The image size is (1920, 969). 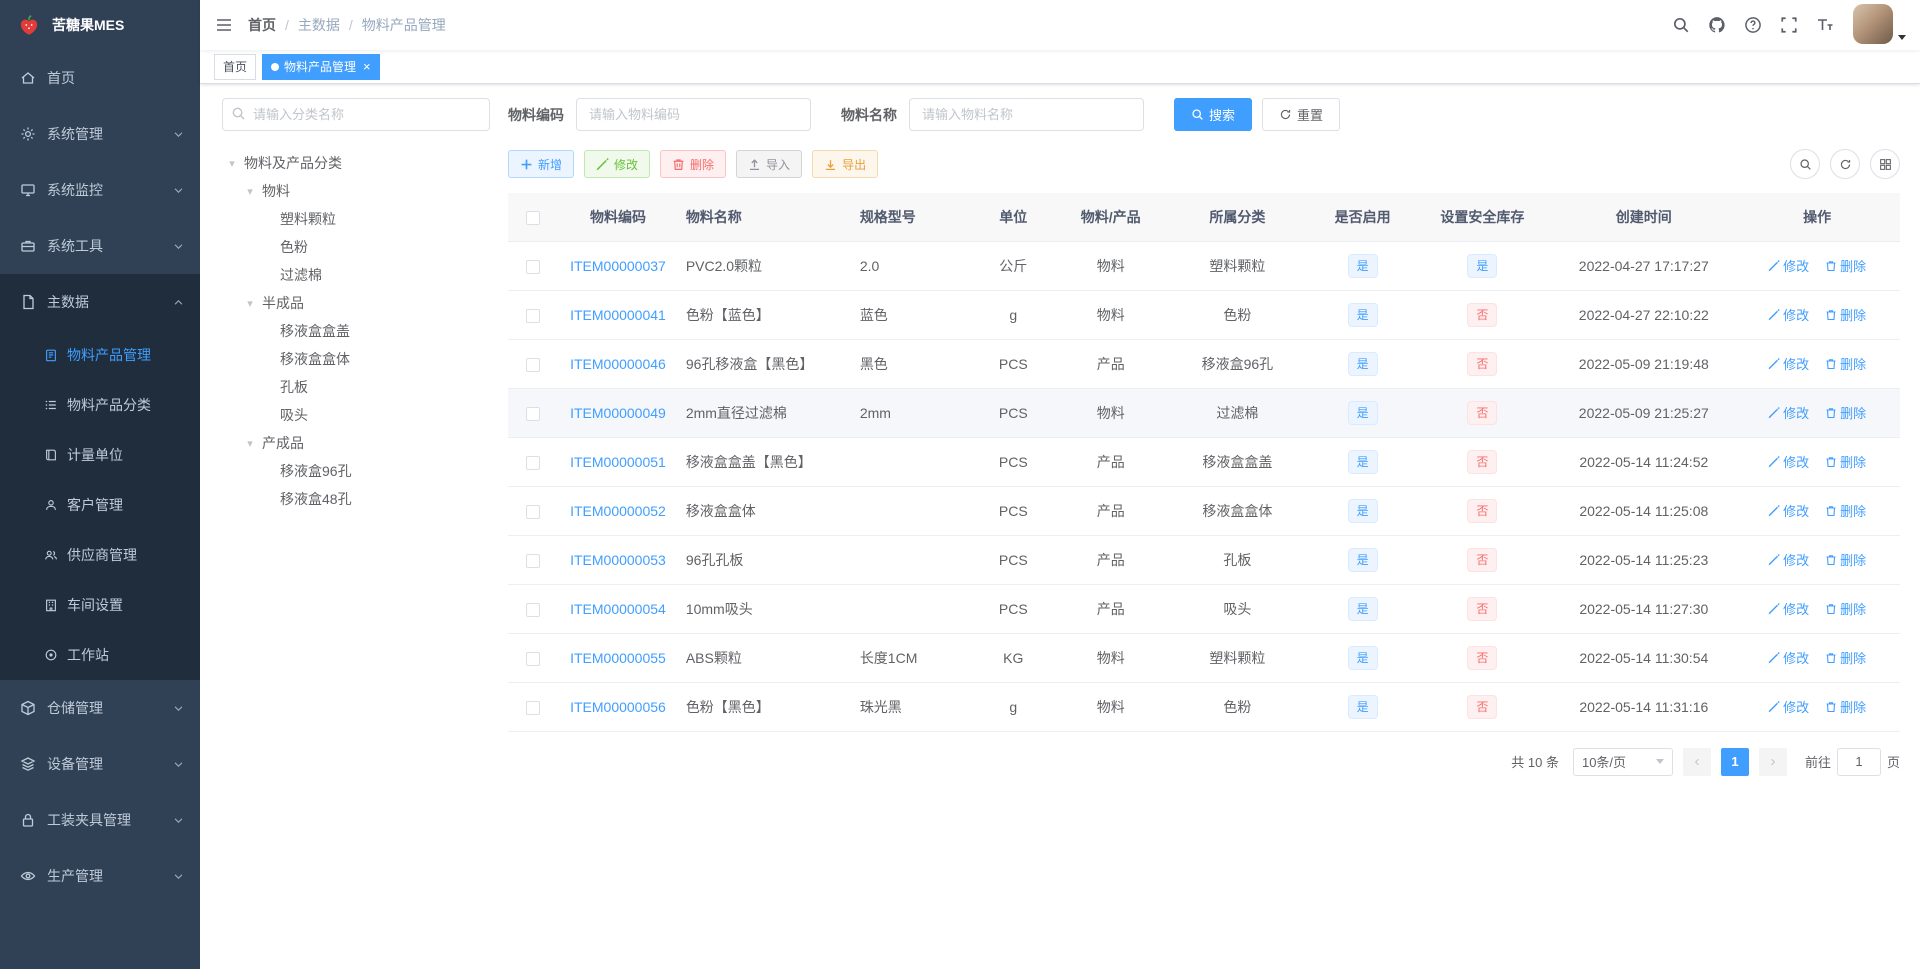 I want to click on prev-page-button: ‹, so click(x=1696, y=761).